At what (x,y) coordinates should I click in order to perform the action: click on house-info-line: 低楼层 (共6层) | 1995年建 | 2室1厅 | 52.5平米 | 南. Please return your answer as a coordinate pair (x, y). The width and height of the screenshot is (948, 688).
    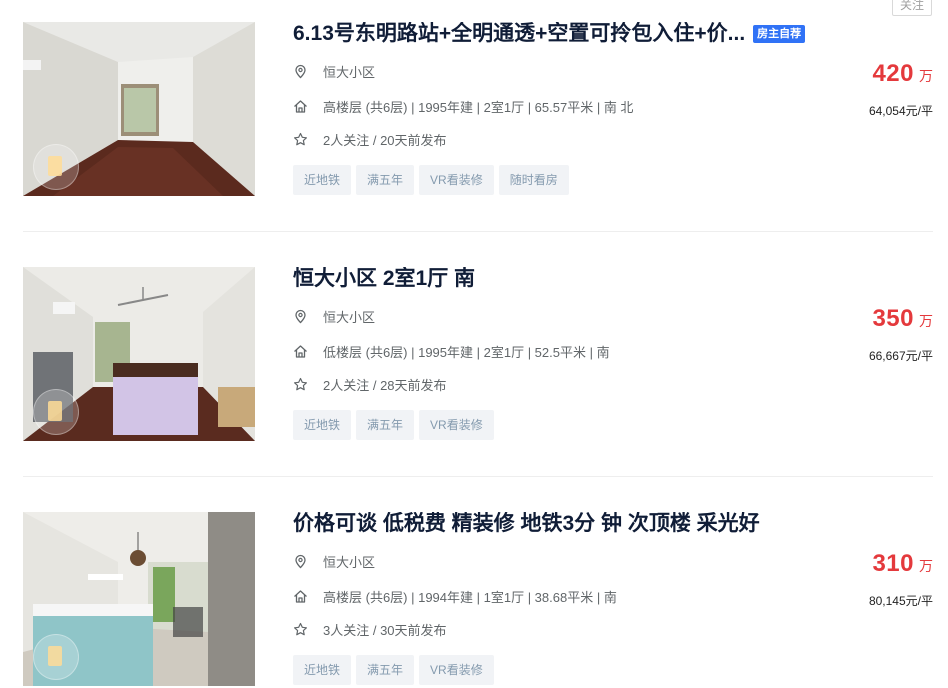
    Looking at the image, I should click on (451, 351).